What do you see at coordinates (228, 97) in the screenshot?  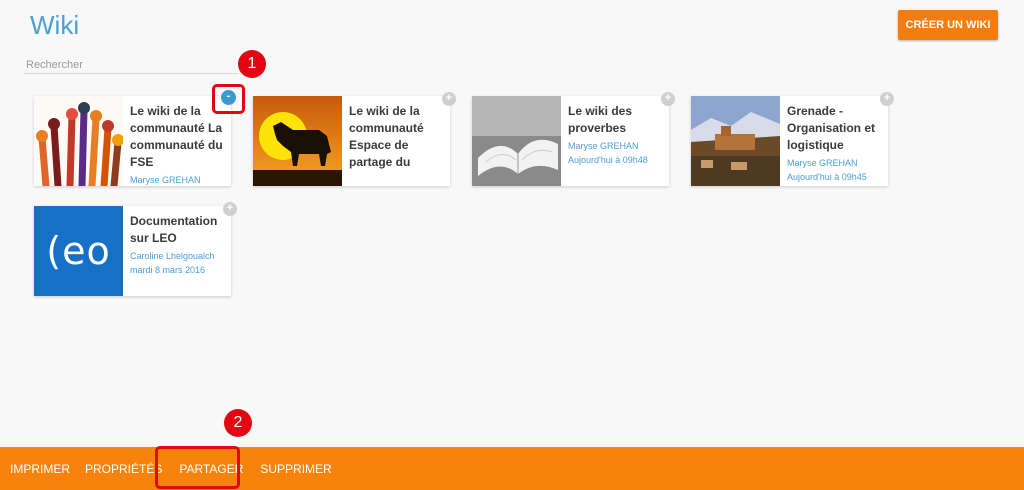 I see `deselect-icon: -` at bounding box center [228, 97].